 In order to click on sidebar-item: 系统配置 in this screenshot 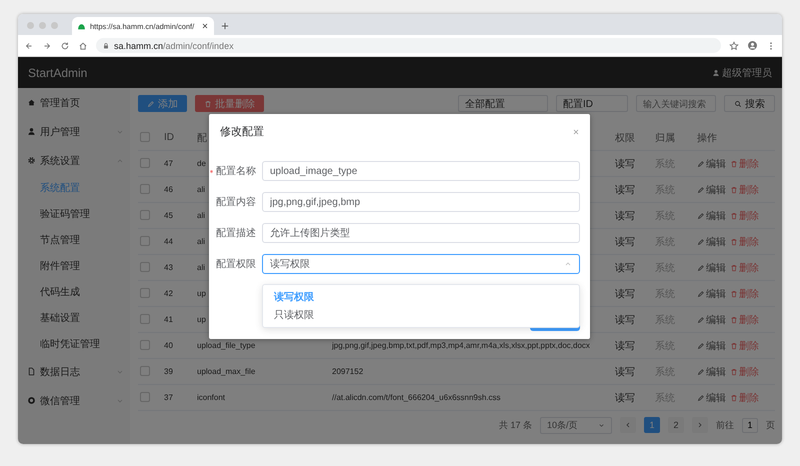, I will do `click(74, 188)`.